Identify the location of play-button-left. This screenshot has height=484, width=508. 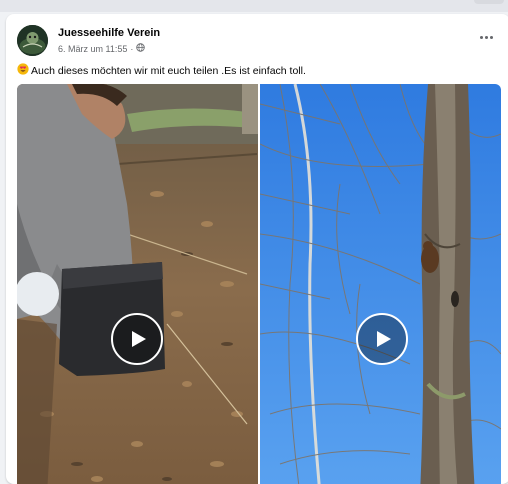
(137, 339).